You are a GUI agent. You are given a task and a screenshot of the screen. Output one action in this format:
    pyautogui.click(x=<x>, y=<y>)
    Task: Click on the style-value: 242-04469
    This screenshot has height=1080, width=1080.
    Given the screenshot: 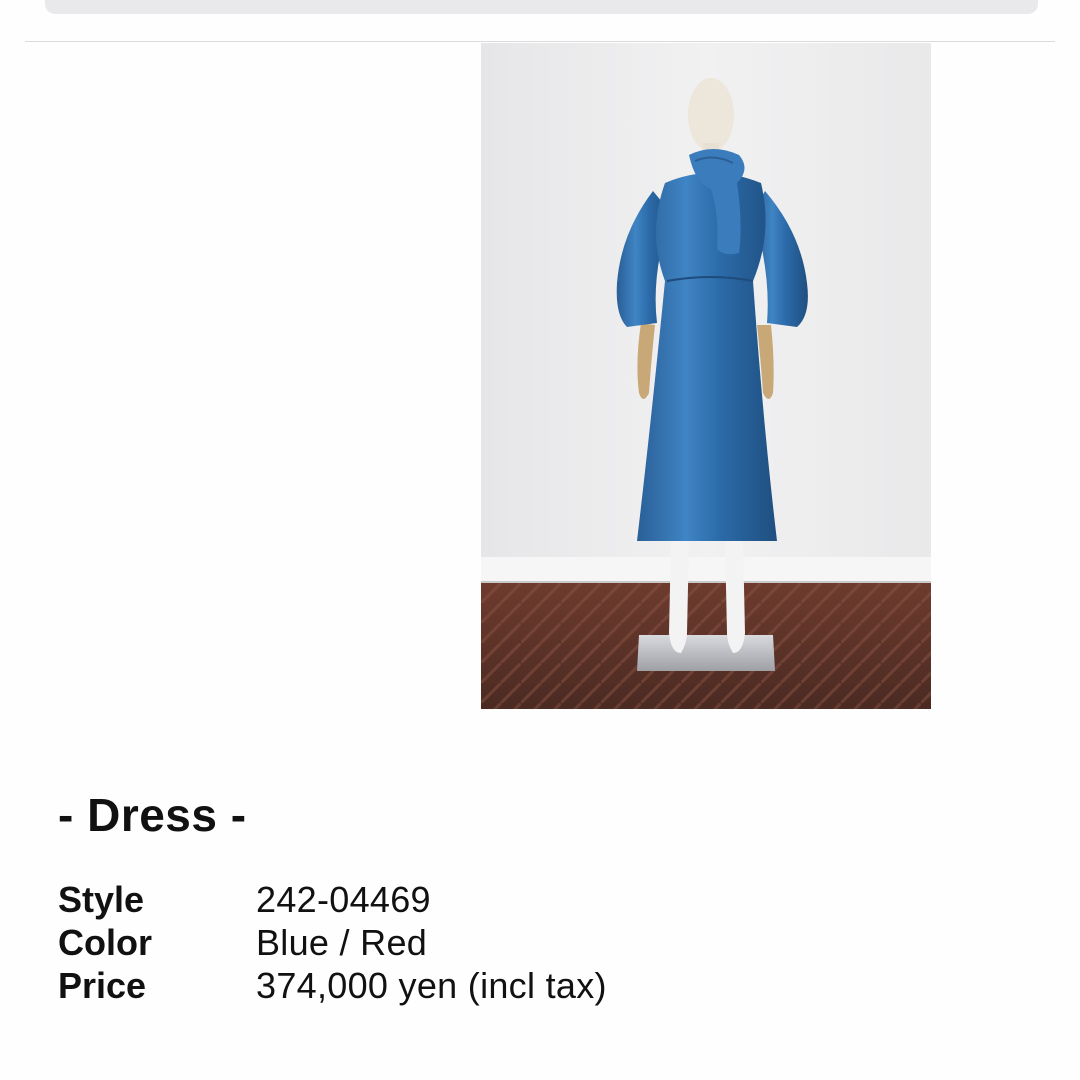 What is the action you would take?
    pyautogui.click(x=343, y=899)
    